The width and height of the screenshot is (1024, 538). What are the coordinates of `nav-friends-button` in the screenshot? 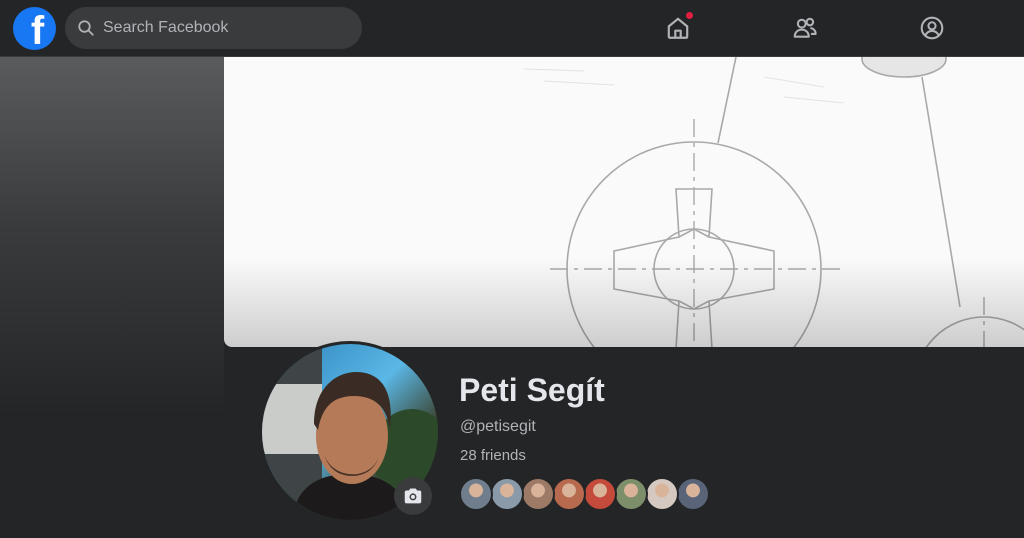 It's located at (805, 28).